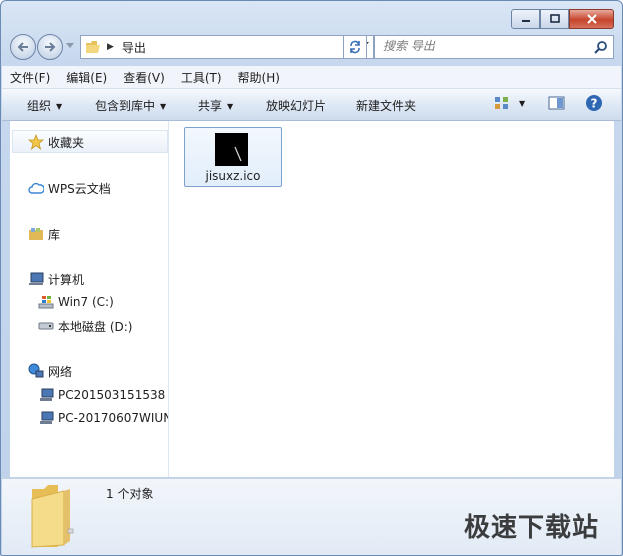 The image size is (623, 556). I want to click on command-bar: 组织 ▼ 包含到库中 ▼ 共享 ▼ 放映幻灯片 新建文件夹 ▼ ?, so click(311, 105).